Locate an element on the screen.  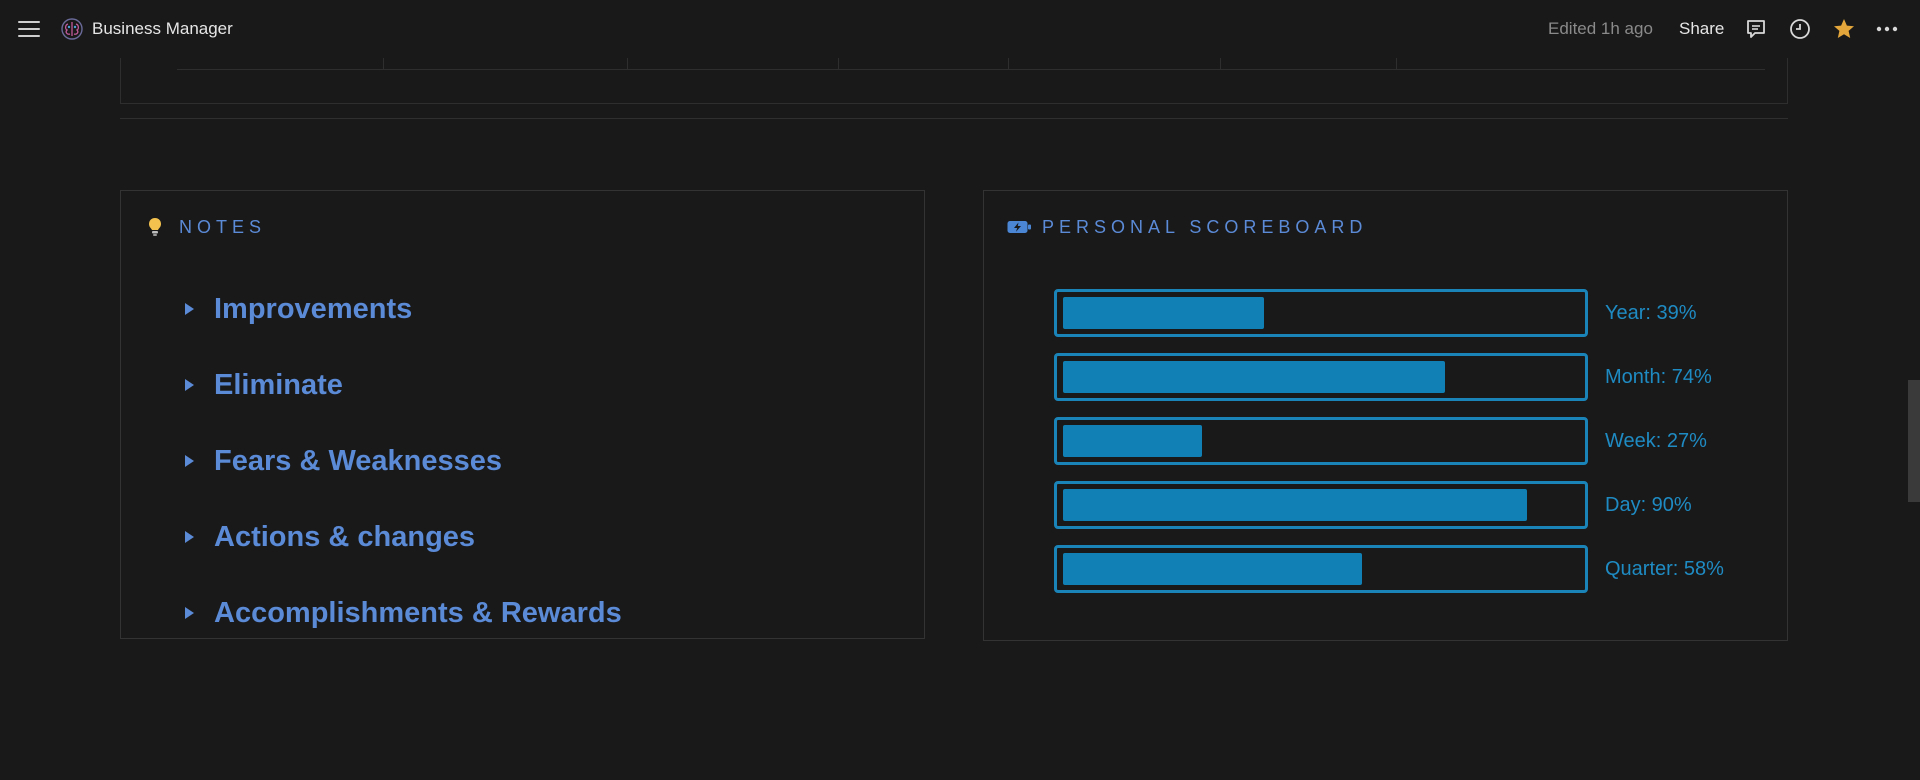
progress-row-month: Month: 74% is located at coordinates (1389, 377).